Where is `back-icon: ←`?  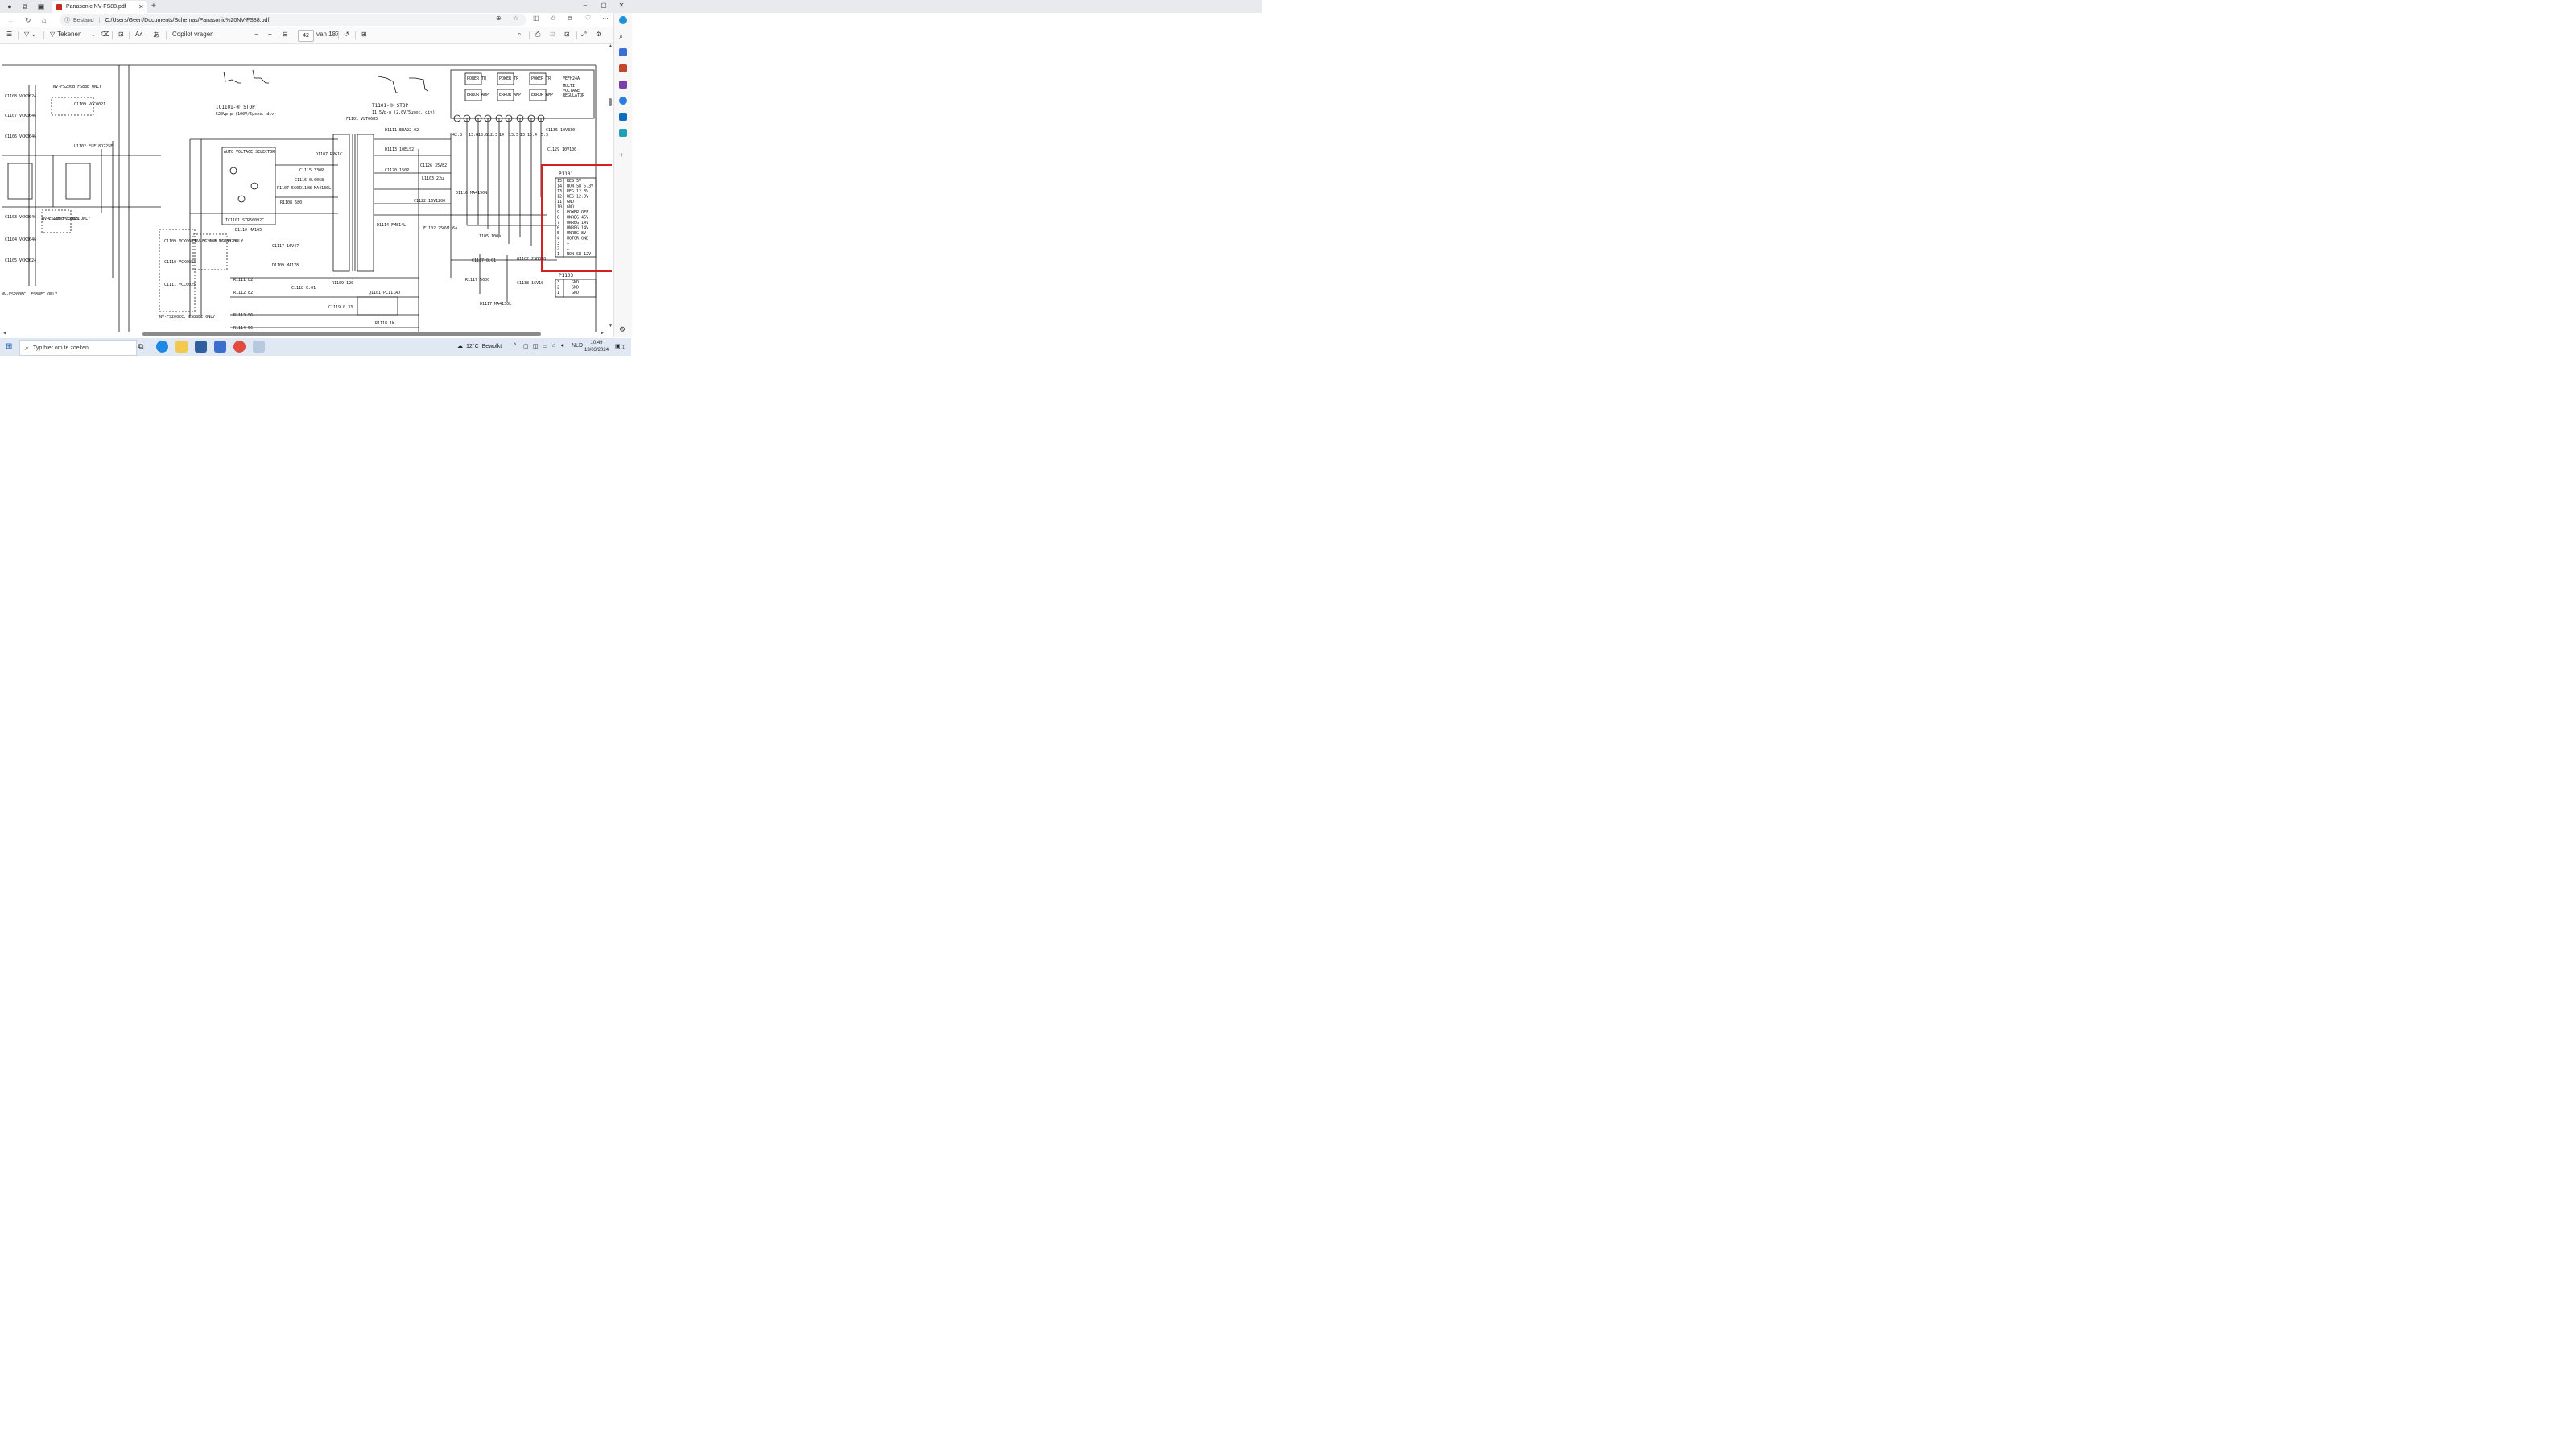 back-icon: ← is located at coordinates (10, 20).